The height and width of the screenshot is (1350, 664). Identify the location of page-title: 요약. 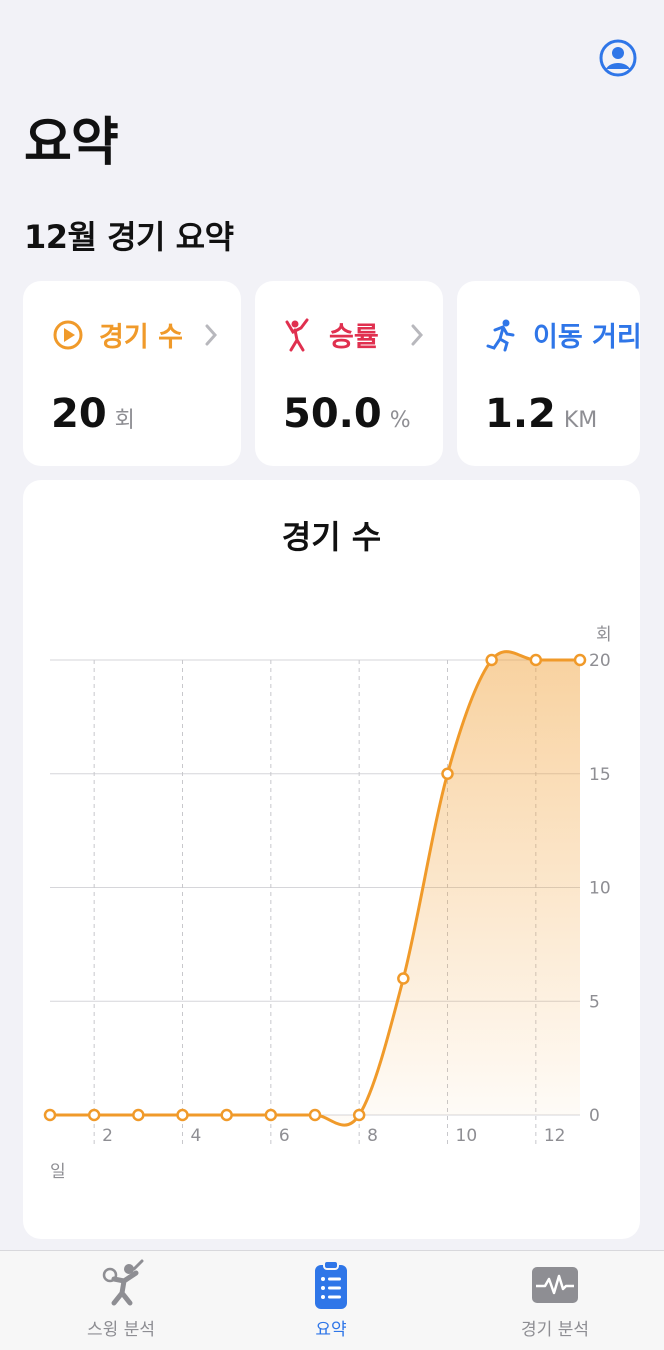
(71, 143).